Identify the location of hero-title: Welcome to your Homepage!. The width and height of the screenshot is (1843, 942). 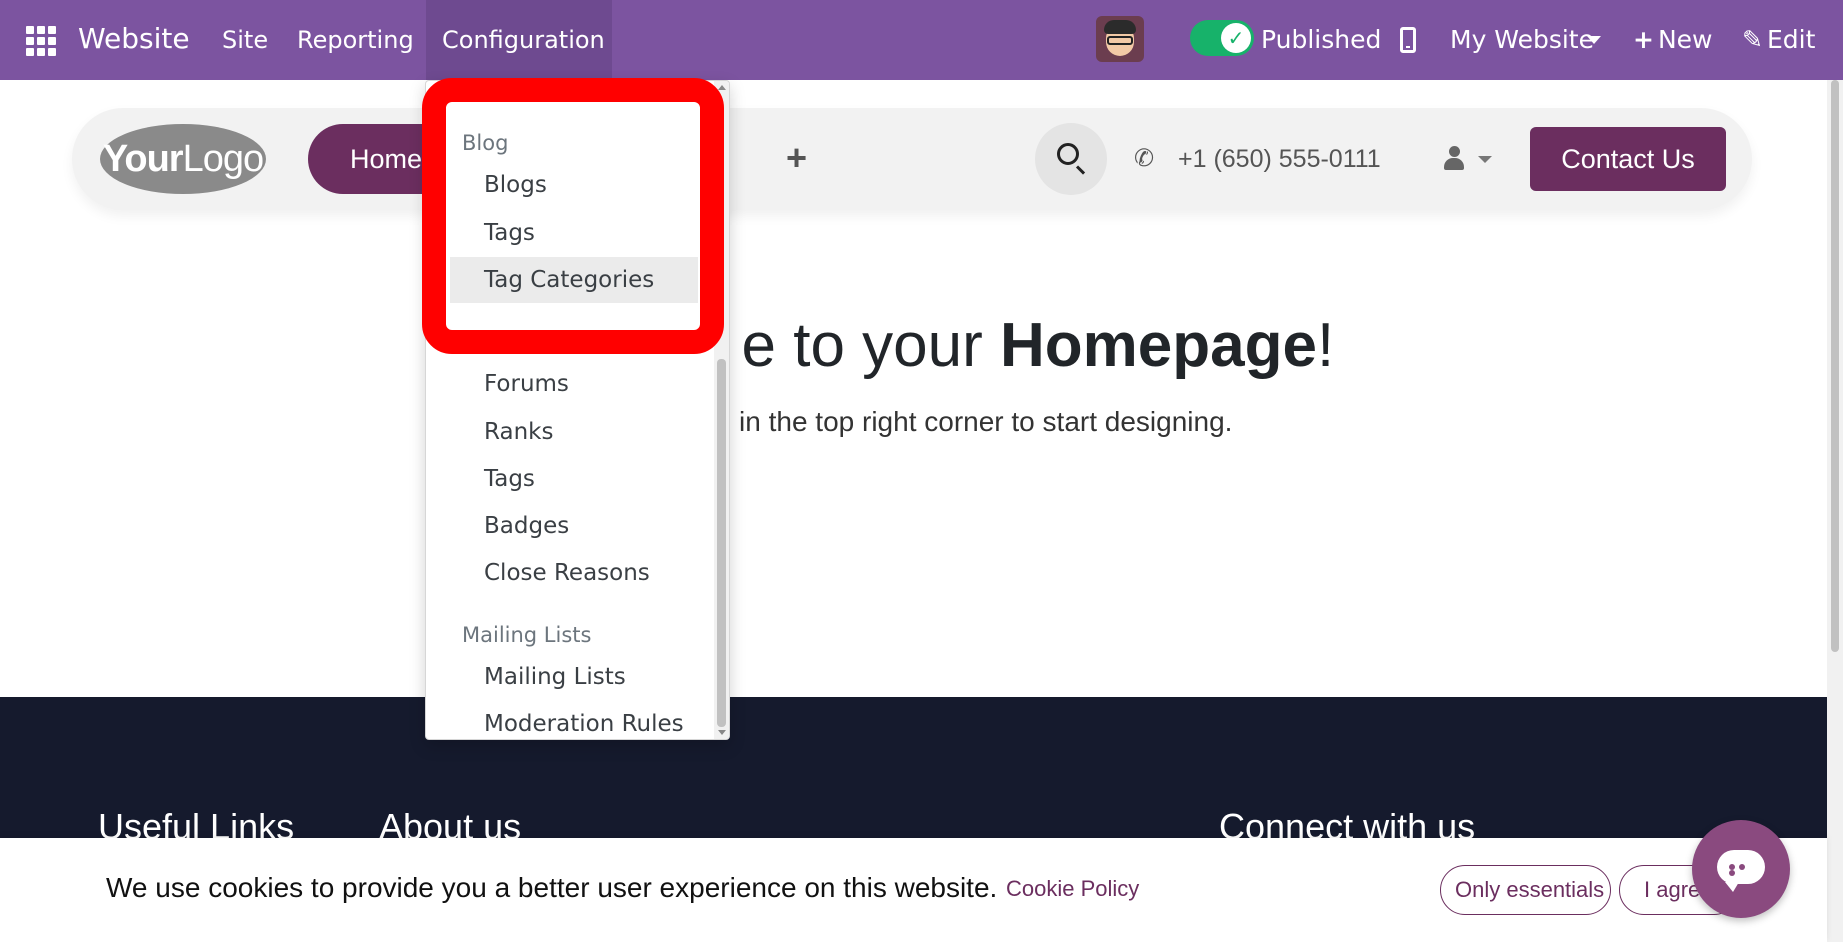
(921, 346).